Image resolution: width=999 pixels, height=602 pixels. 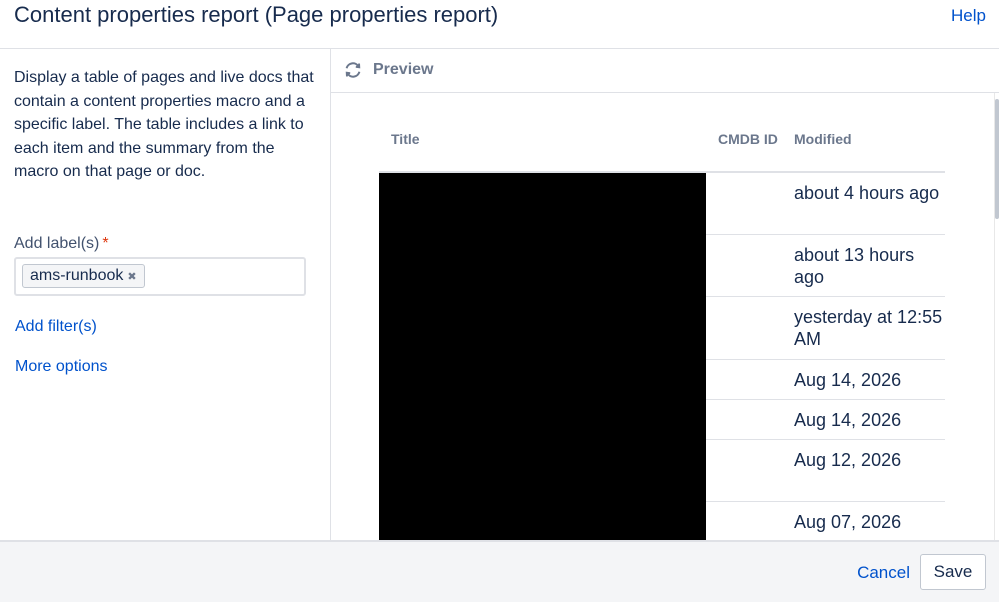 What do you see at coordinates (105, 243) in the screenshot?
I see `required-marker: *` at bounding box center [105, 243].